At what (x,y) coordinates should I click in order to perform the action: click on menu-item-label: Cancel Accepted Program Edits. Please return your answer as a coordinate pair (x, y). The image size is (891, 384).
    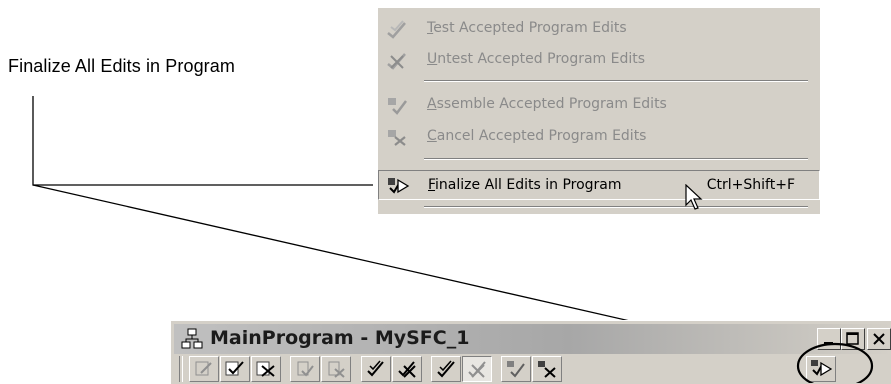
    Looking at the image, I should click on (537, 136).